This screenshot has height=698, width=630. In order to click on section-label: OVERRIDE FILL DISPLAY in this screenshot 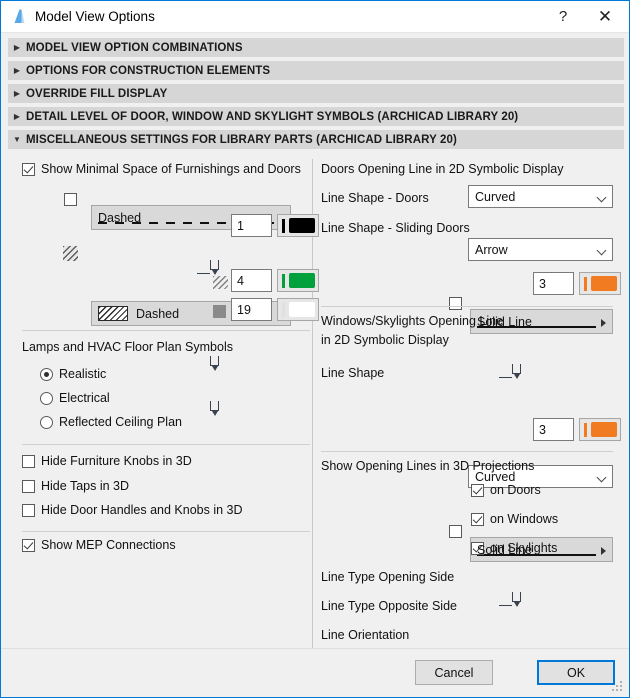, I will do `click(97, 93)`.